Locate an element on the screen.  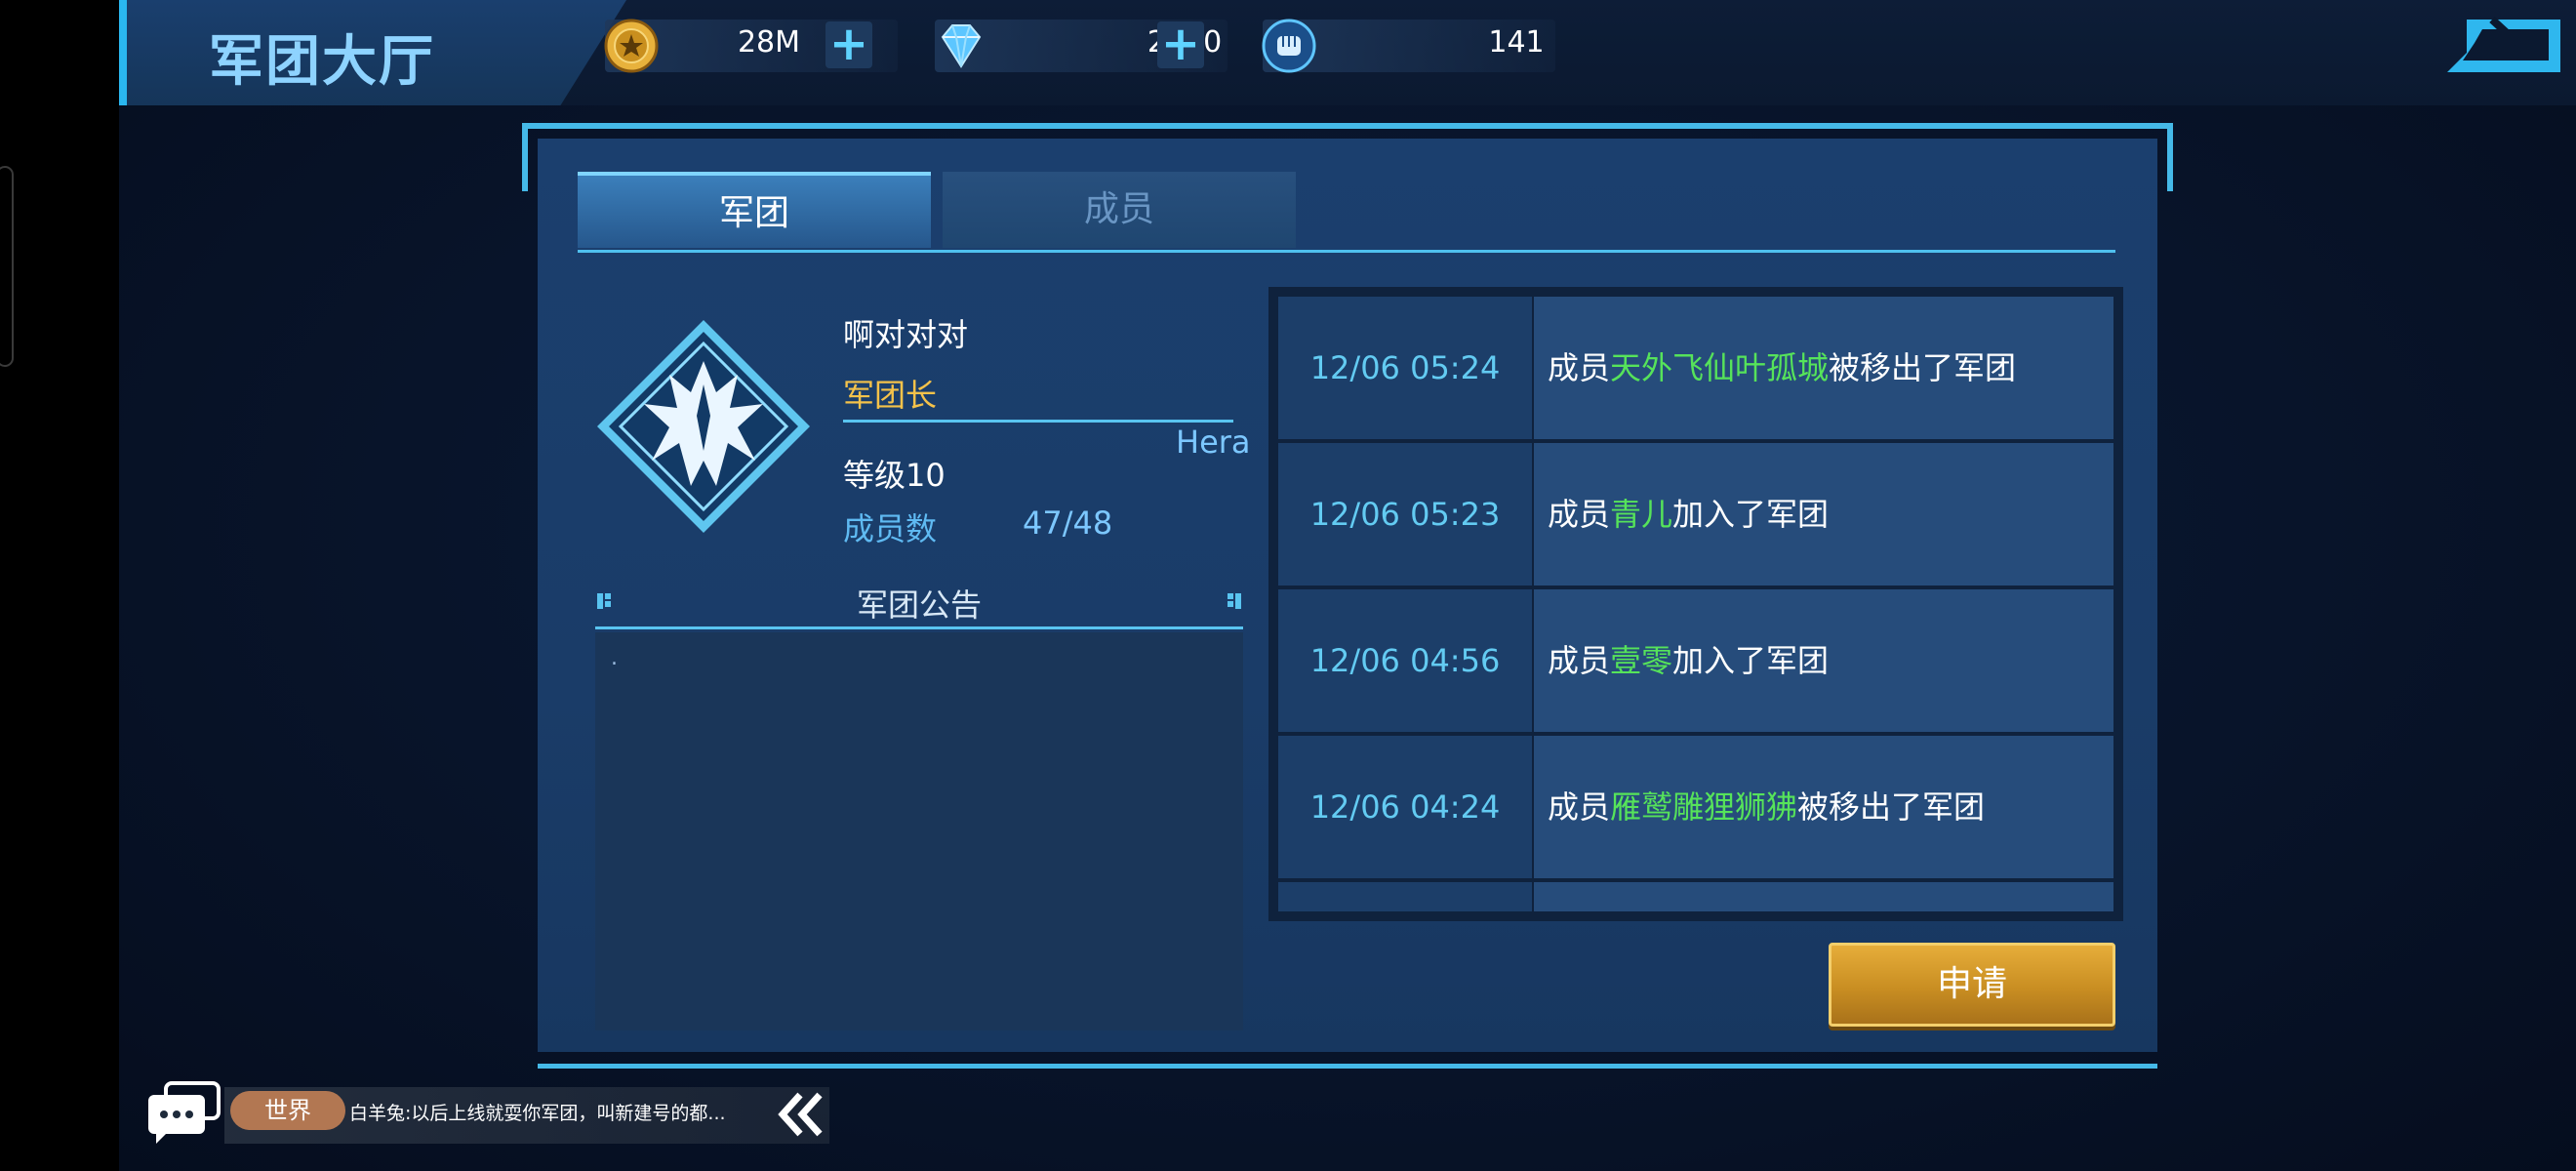
info-divider is located at coordinates (1038, 421).